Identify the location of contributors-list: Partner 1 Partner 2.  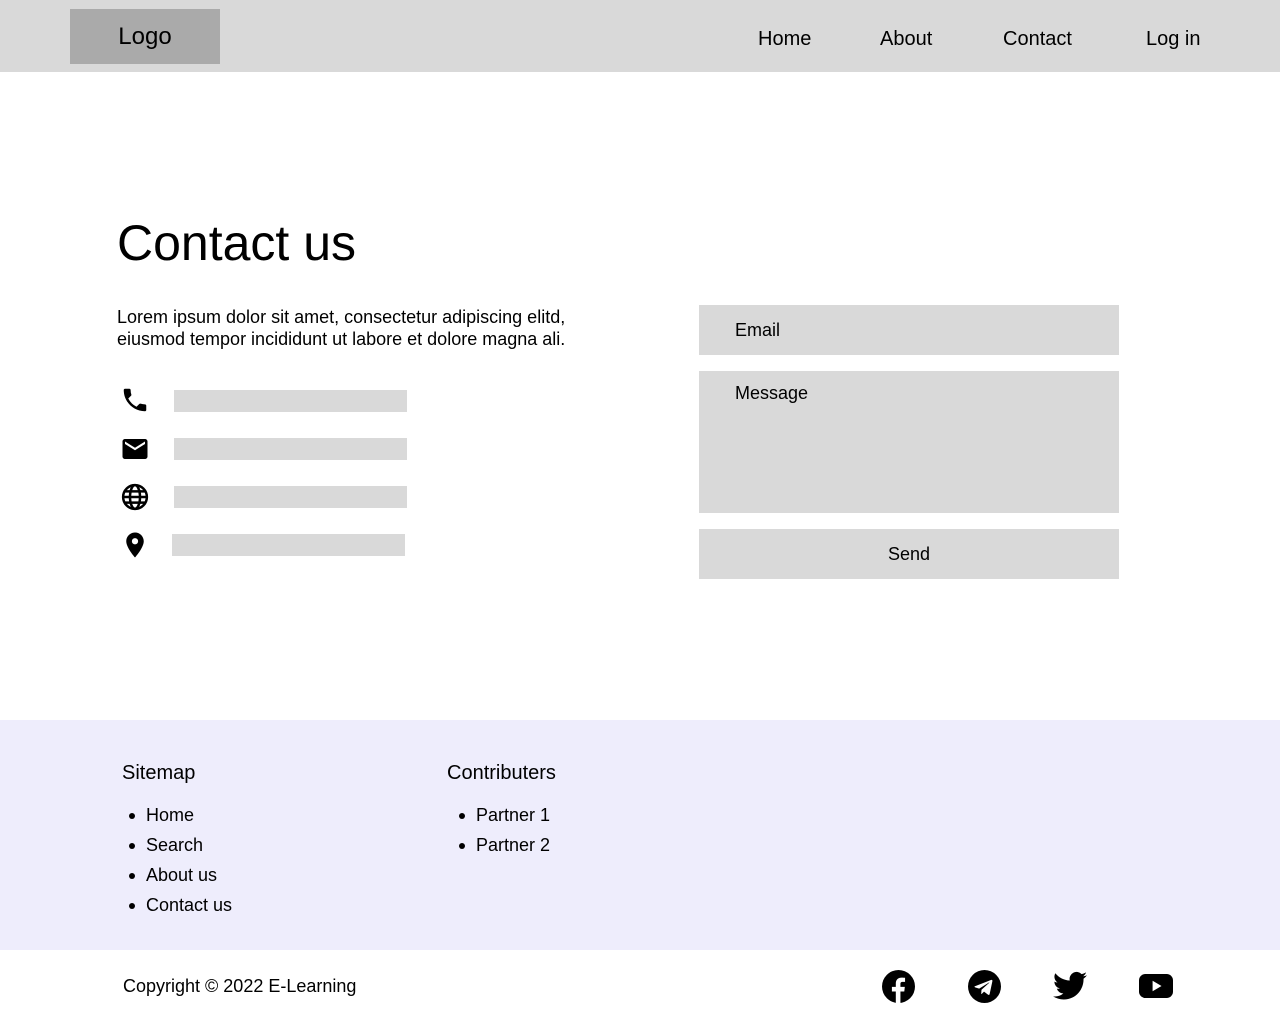
(501, 830).